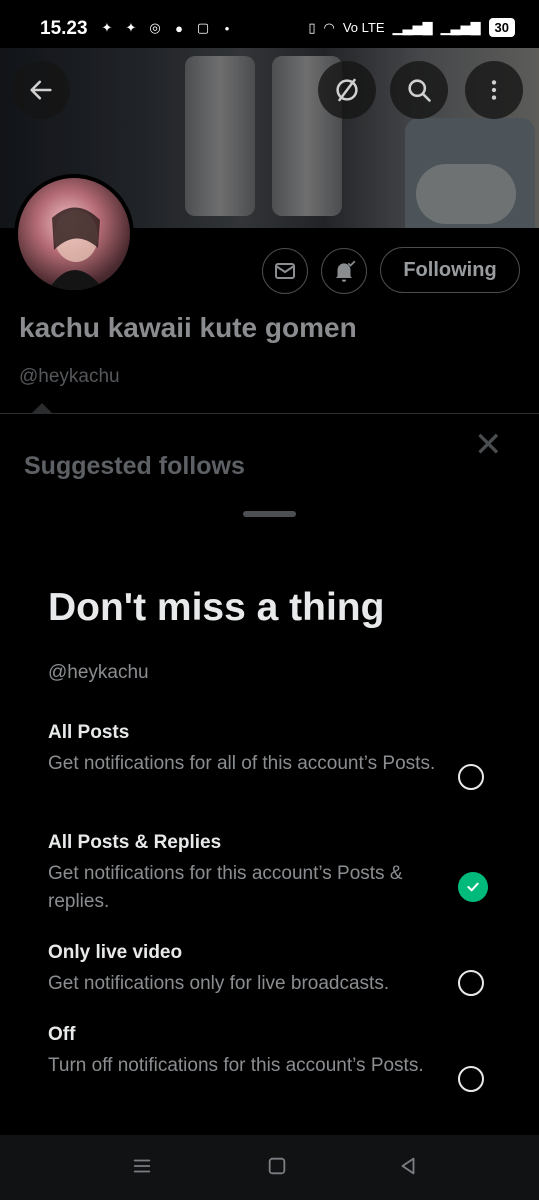  I want to click on wifi-icon: ◠, so click(329, 27).